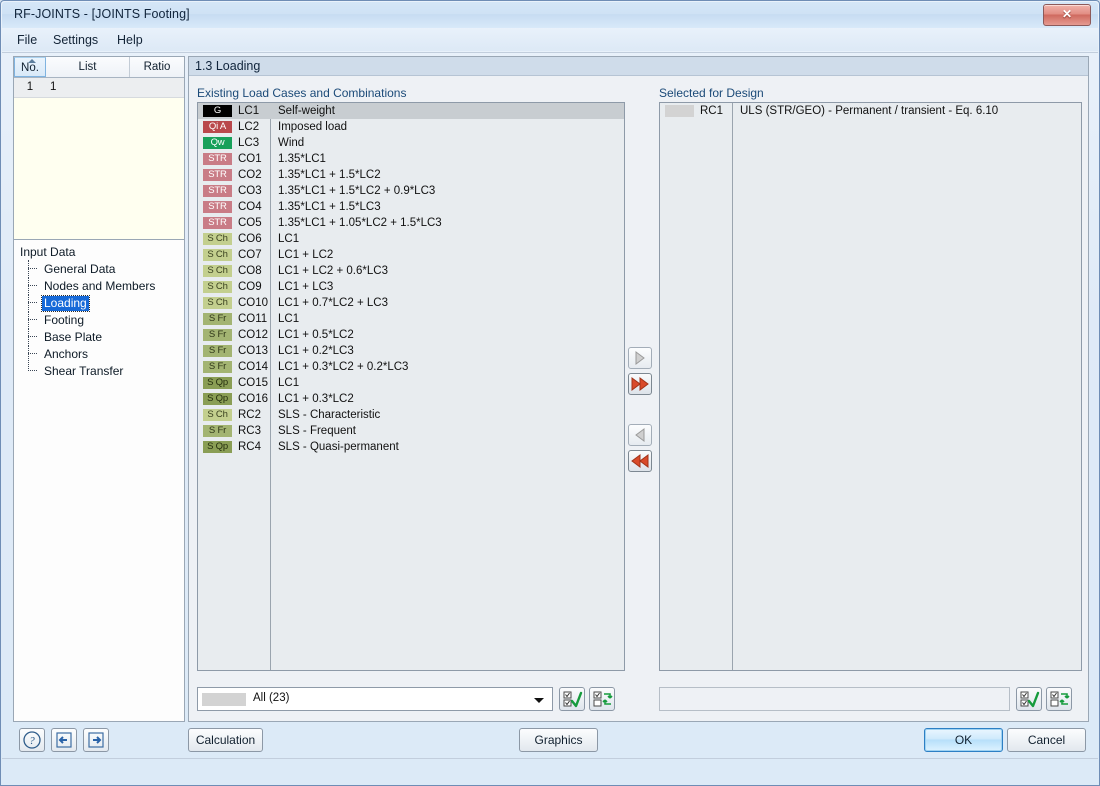  I want to click on selected-for-design-title: Selected for Design, so click(711, 93).